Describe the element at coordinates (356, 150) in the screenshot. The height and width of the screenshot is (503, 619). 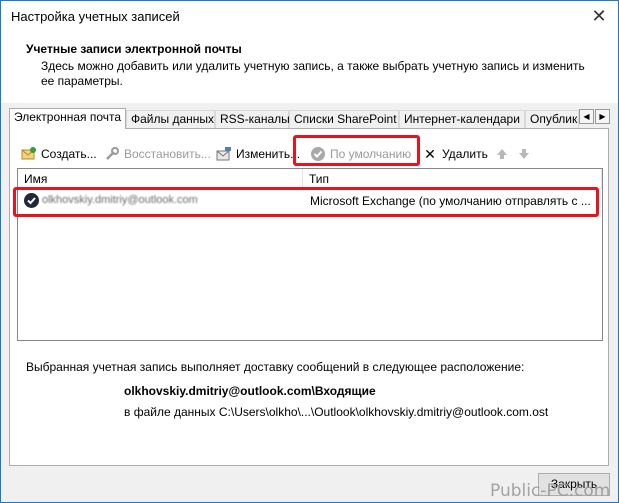
I see `set-default-highlight` at that location.